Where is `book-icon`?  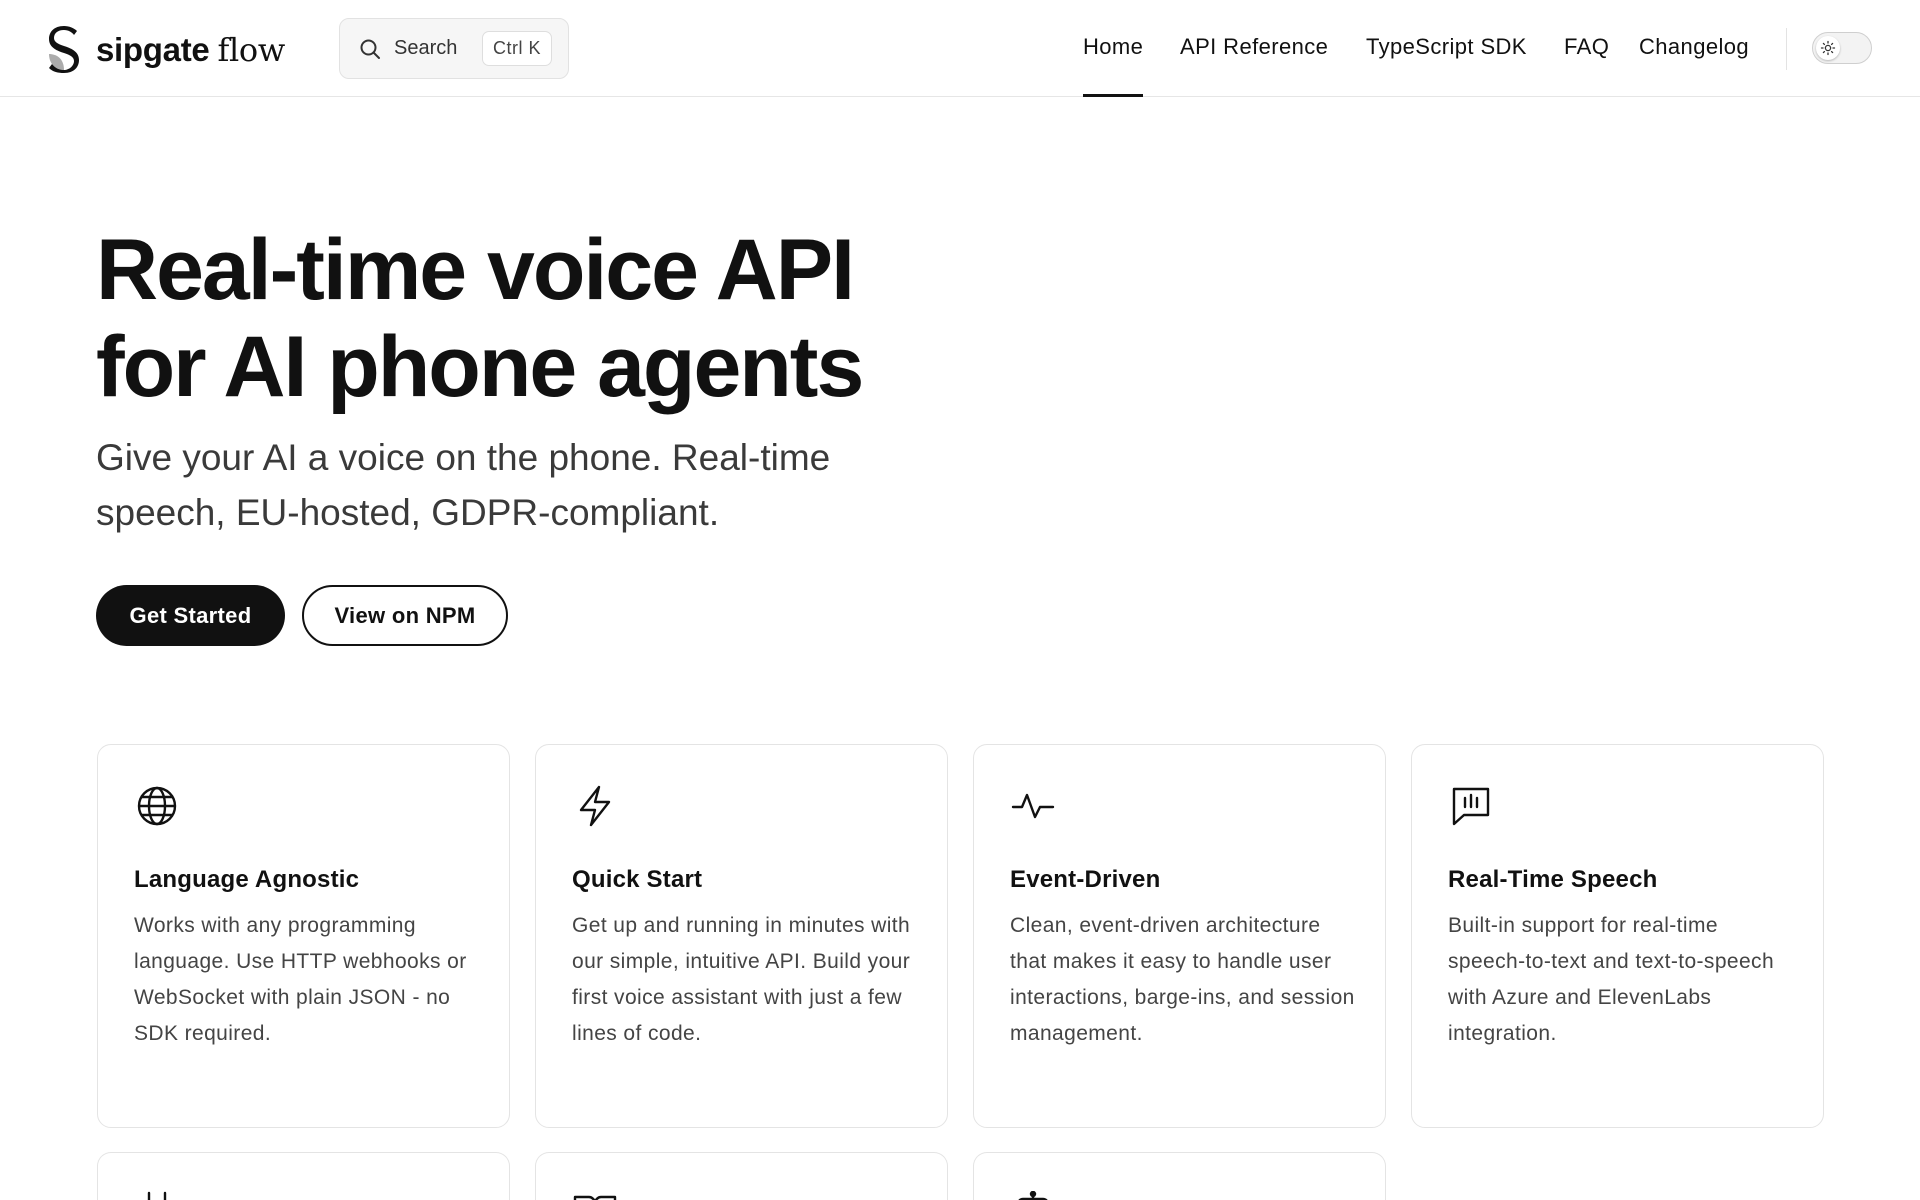 book-icon is located at coordinates (595, 1197).